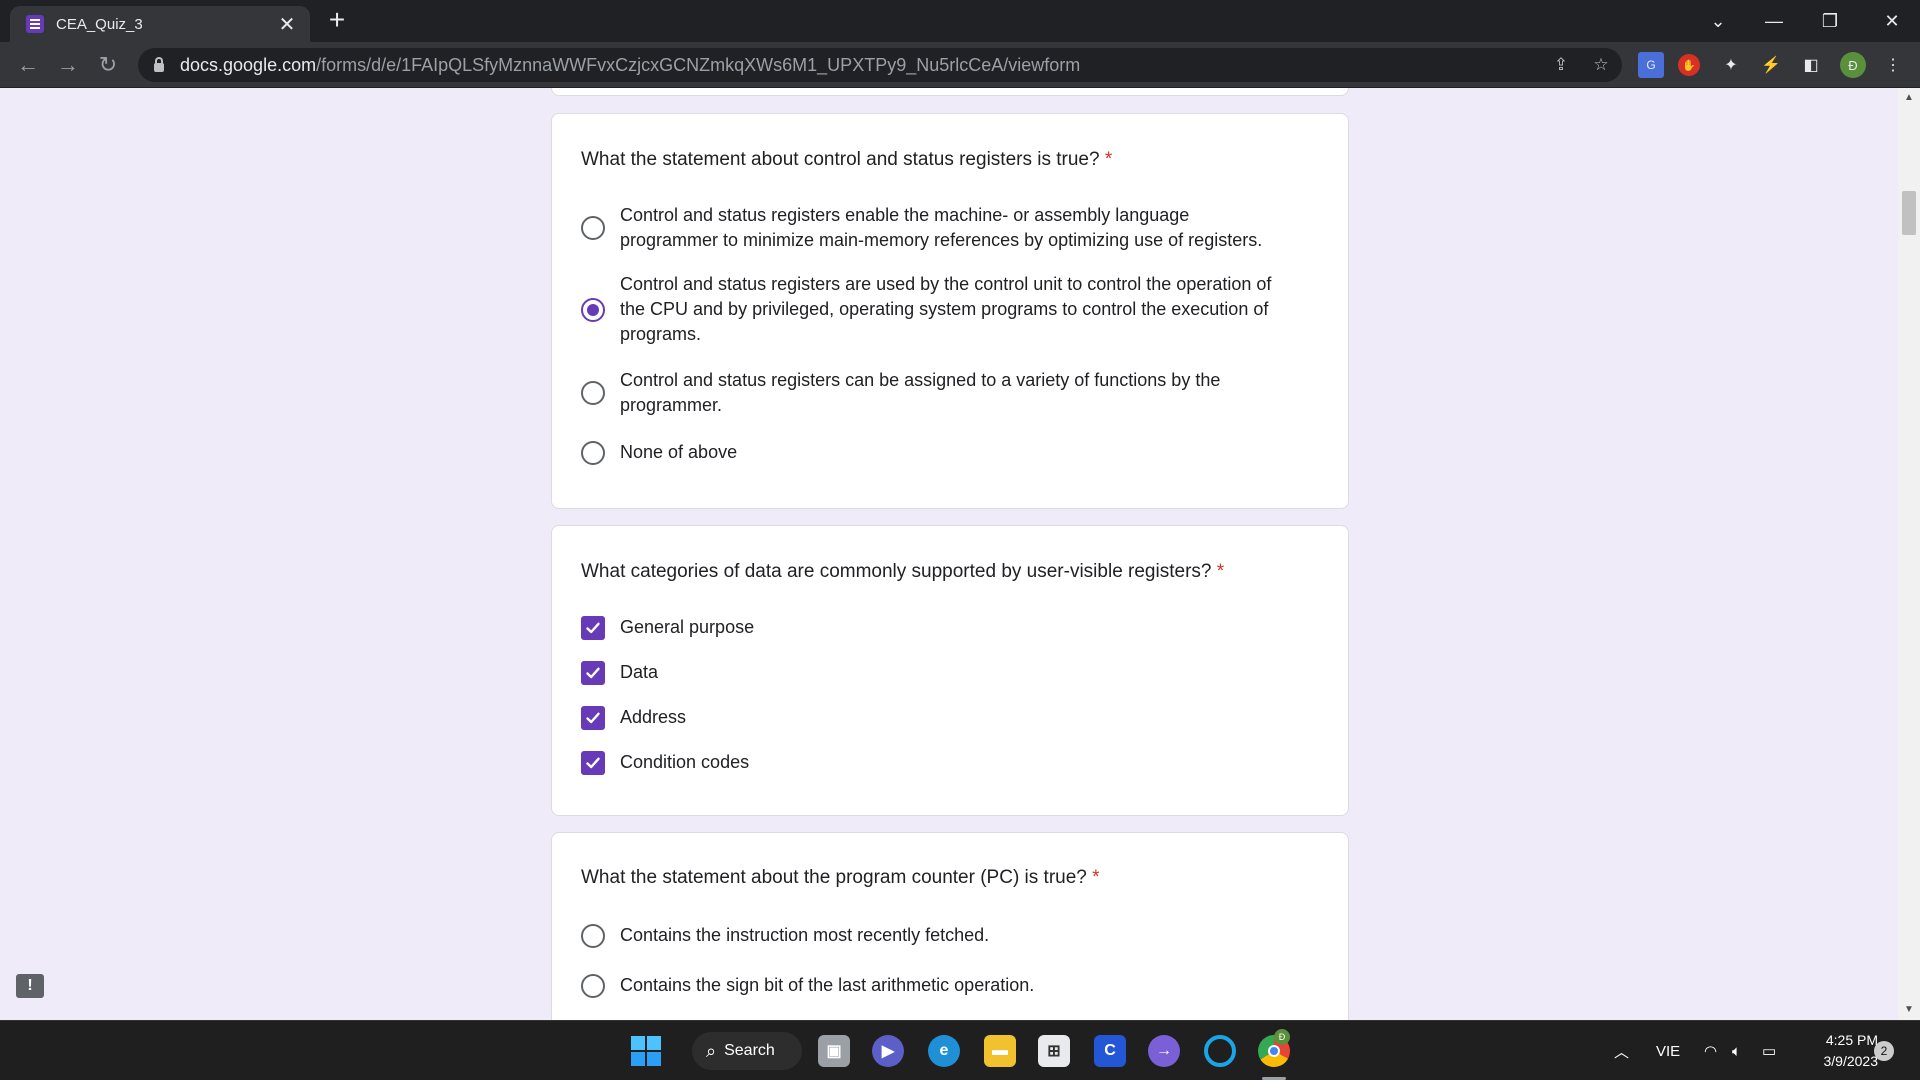 The height and width of the screenshot is (1080, 1920). What do you see at coordinates (944, 1051) in the screenshot?
I see `edge-browser-icon: e` at bounding box center [944, 1051].